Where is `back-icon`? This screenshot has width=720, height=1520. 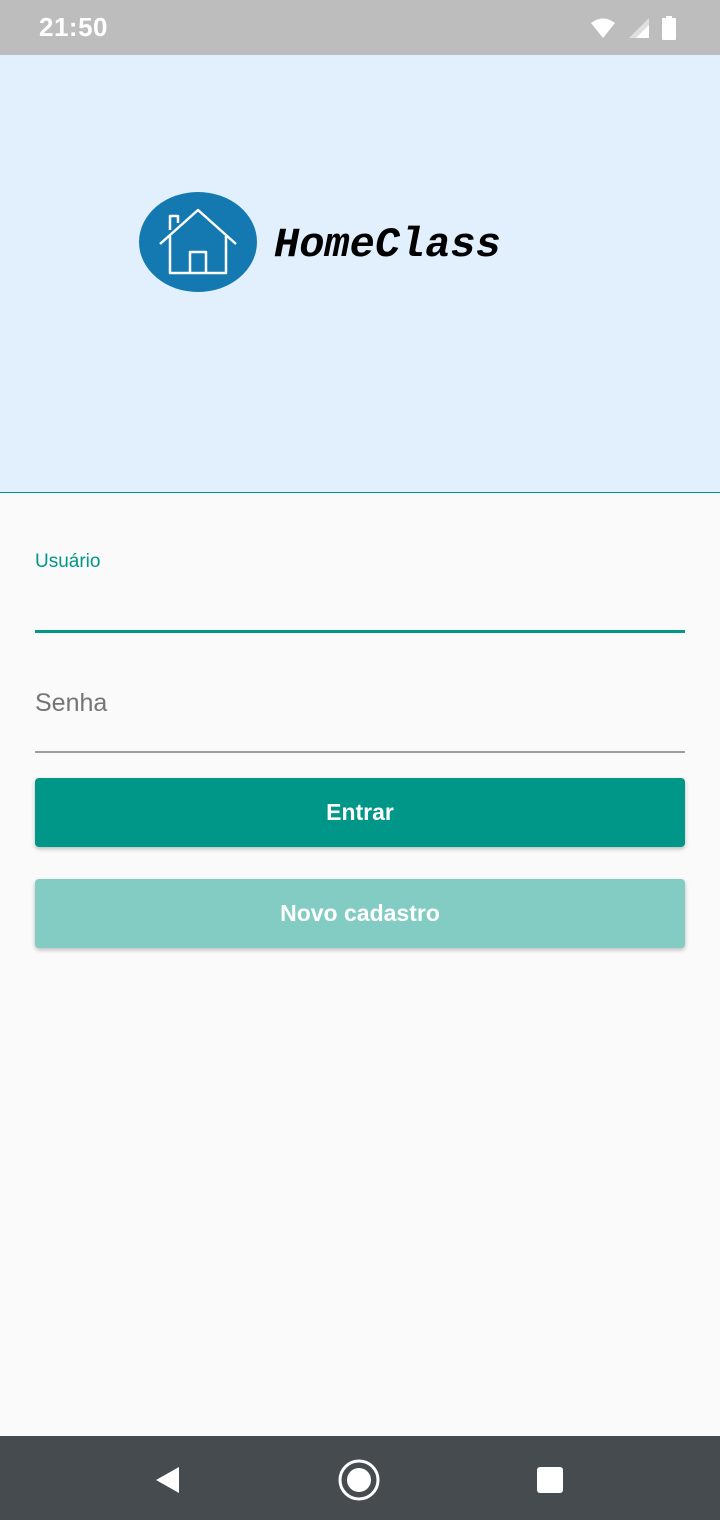 back-icon is located at coordinates (167, 1480).